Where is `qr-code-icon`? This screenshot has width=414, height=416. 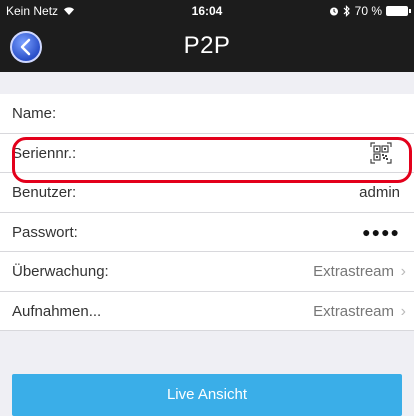 qr-code-icon is located at coordinates (381, 152).